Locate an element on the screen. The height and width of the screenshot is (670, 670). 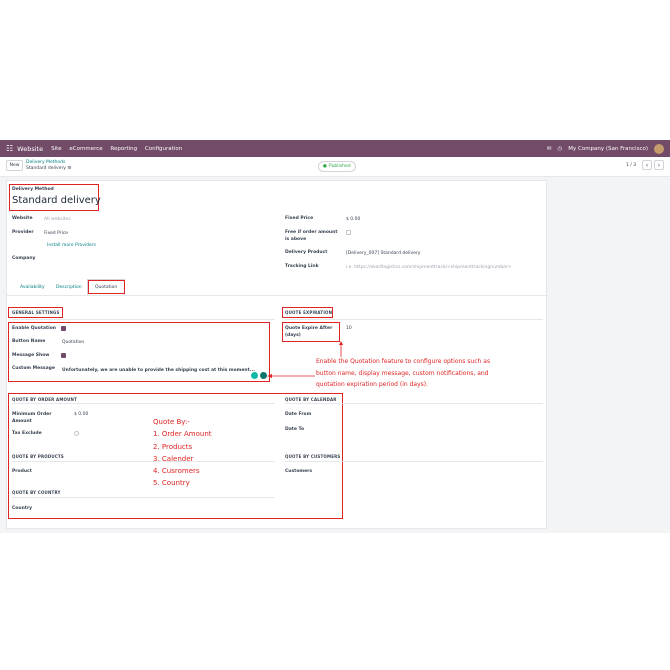
new-button: New is located at coordinates (14, 165).